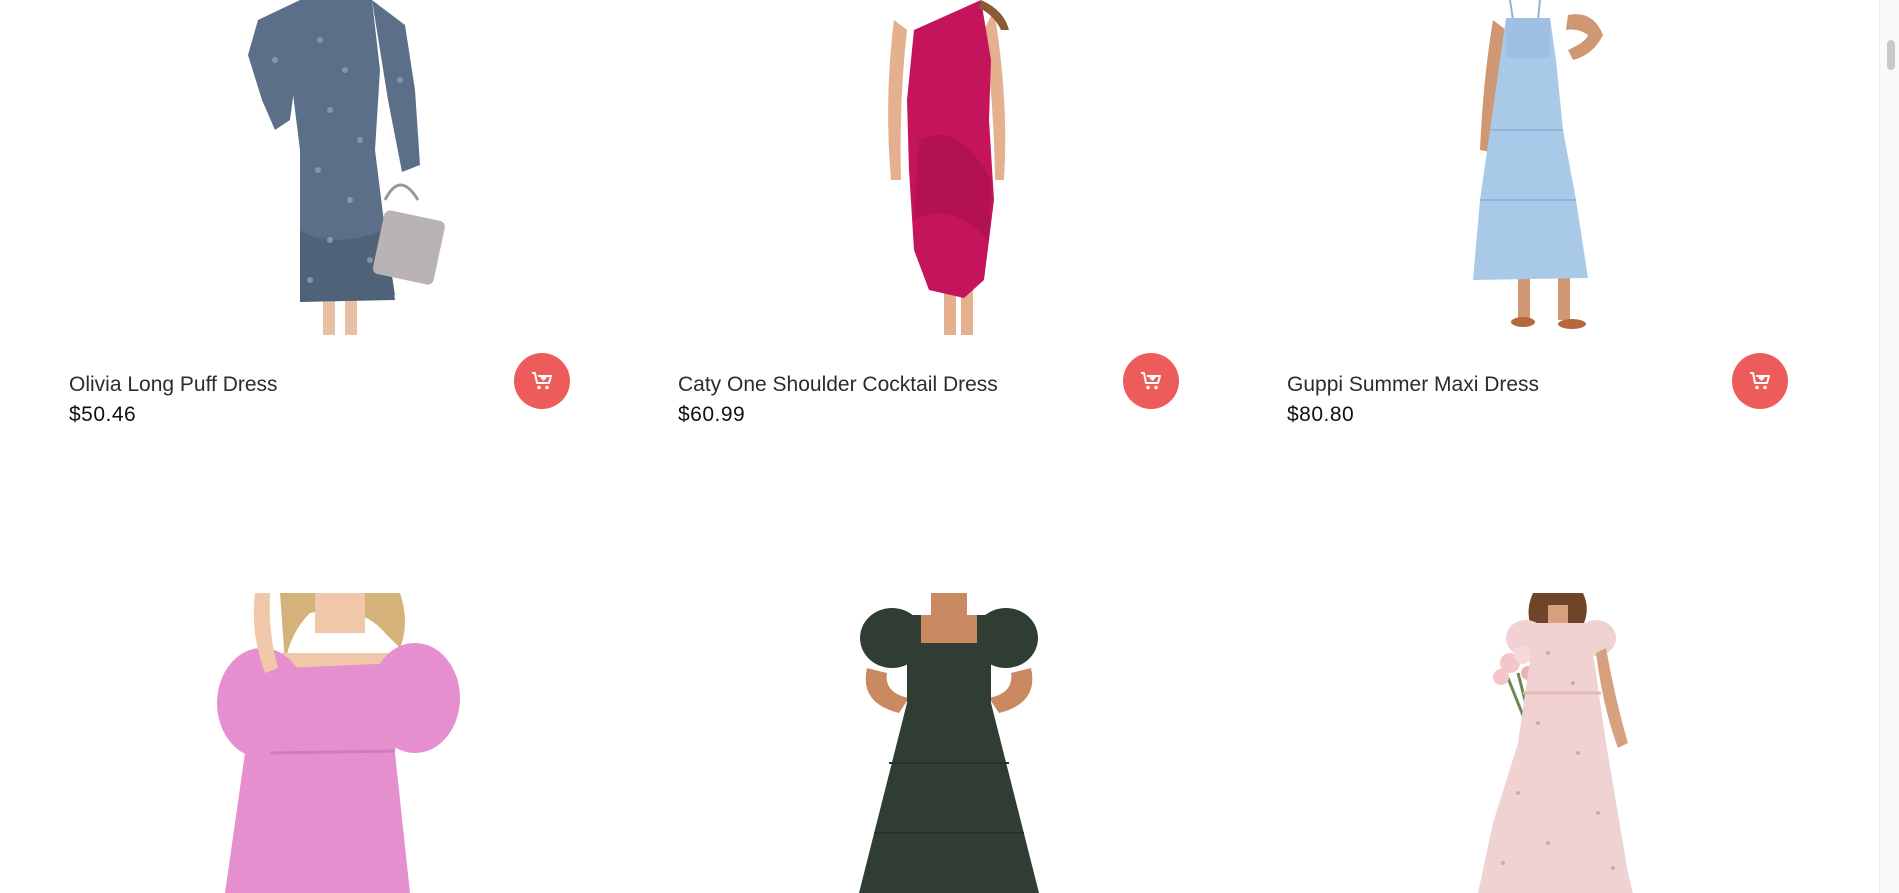 Image resolution: width=1899 pixels, height=893 pixels. What do you see at coordinates (1321, 414) in the screenshot?
I see `product-price: $80.80` at bounding box center [1321, 414].